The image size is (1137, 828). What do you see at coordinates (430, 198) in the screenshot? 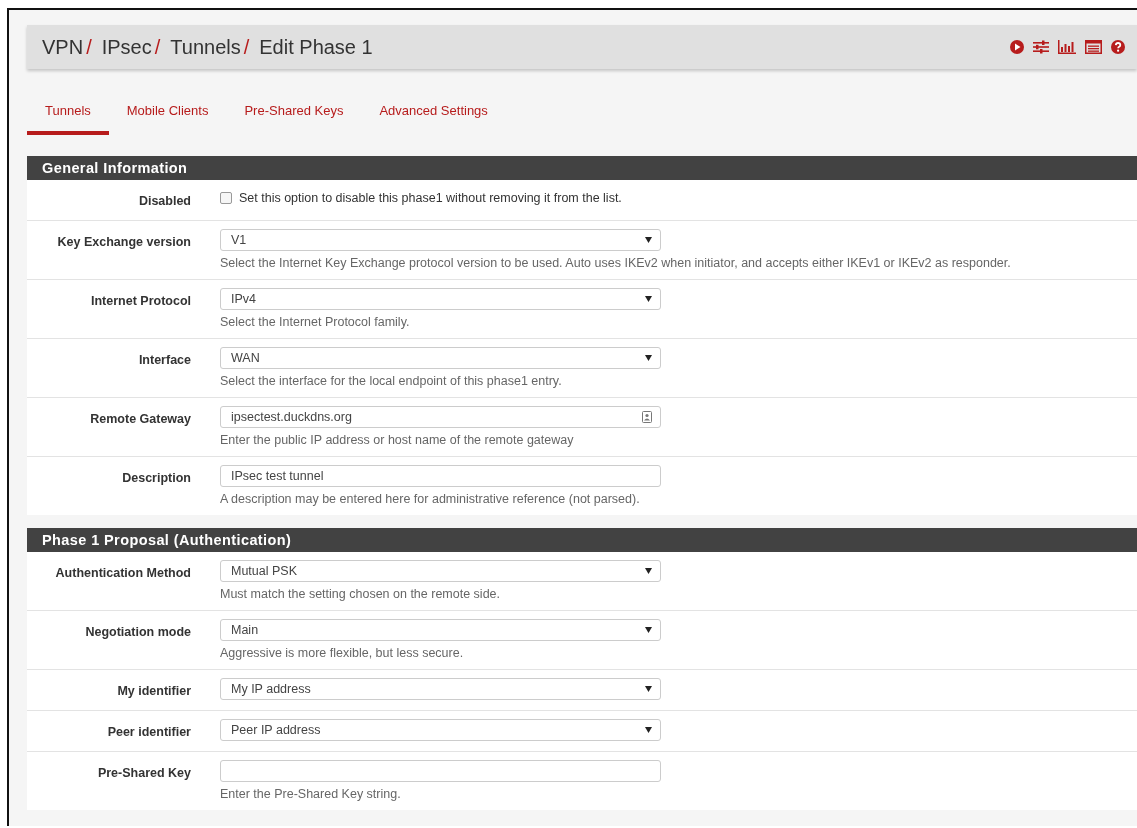
I see `checkbox-label: Set this option to disable this phase1 without removing it from the list.` at bounding box center [430, 198].